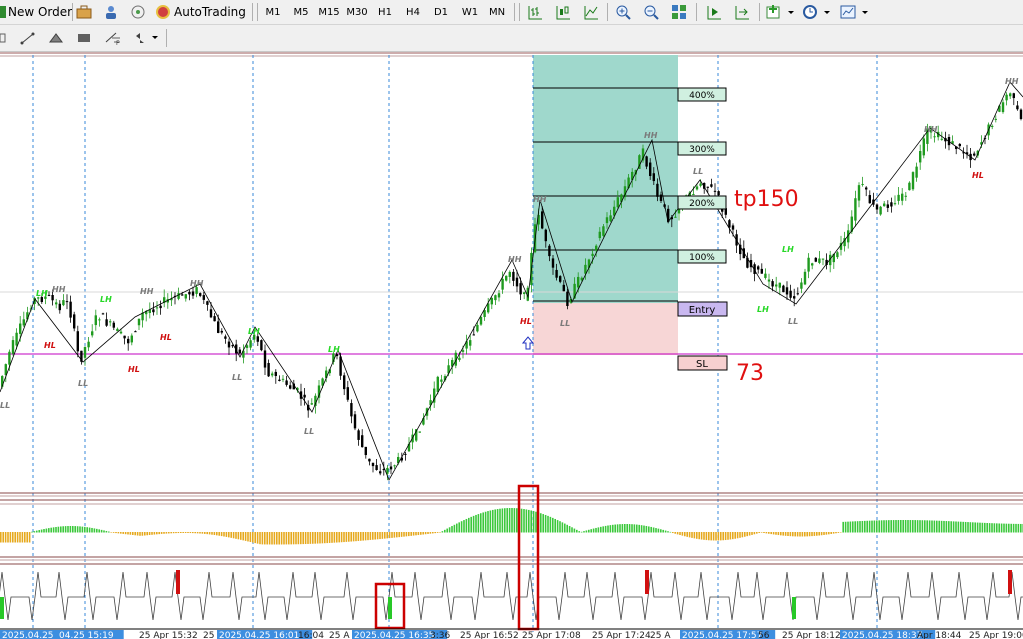 The width and height of the screenshot is (1023, 639). Describe the element at coordinates (742, 12) in the screenshot. I see `autoscroll-icon` at that location.